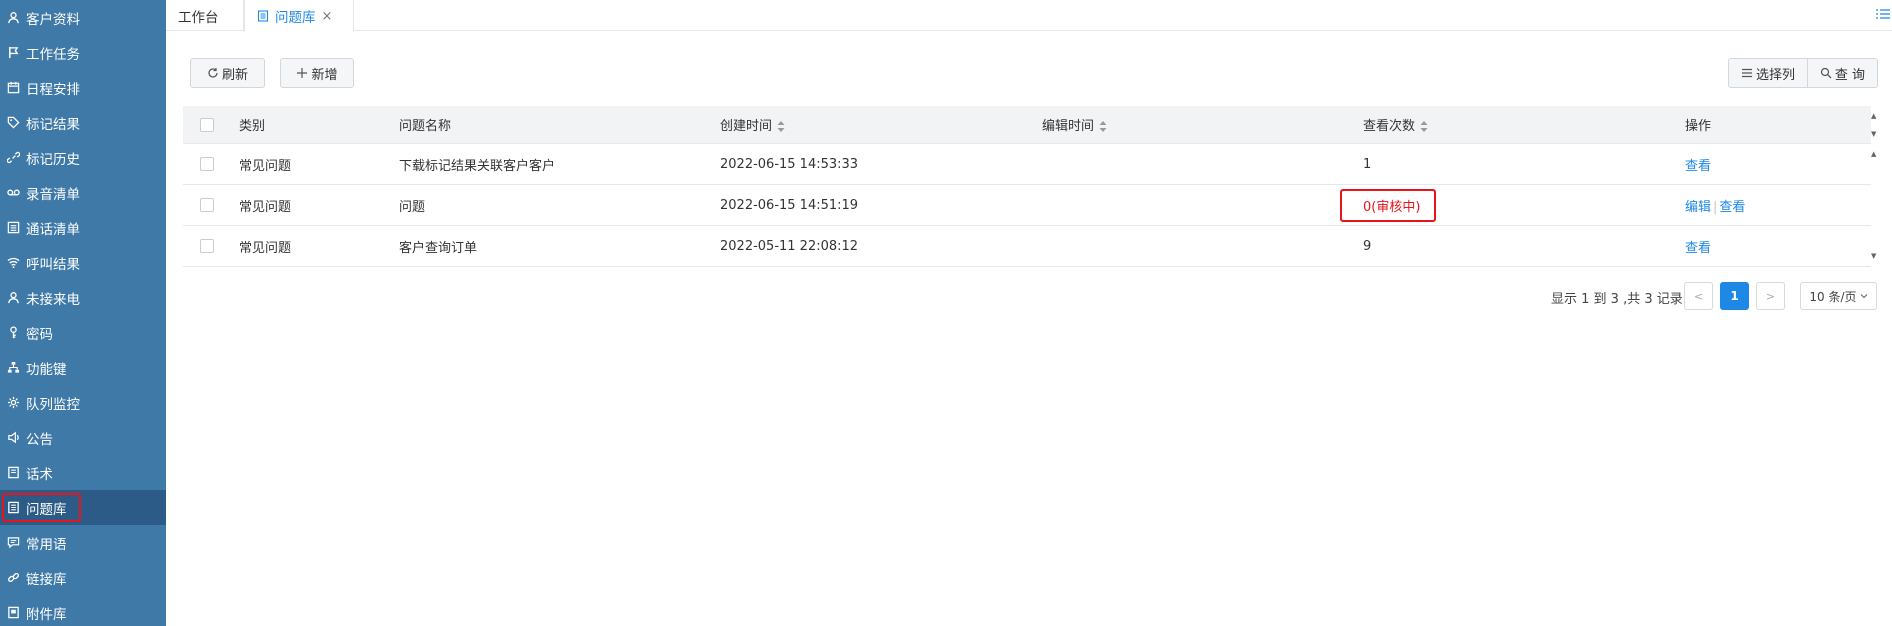 Image resolution: width=1892 pixels, height=626 pixels. What do you see at coordinates (327, 16) in the screenshot?
I see `close-icon: ×` at bounding box center [327, 16].